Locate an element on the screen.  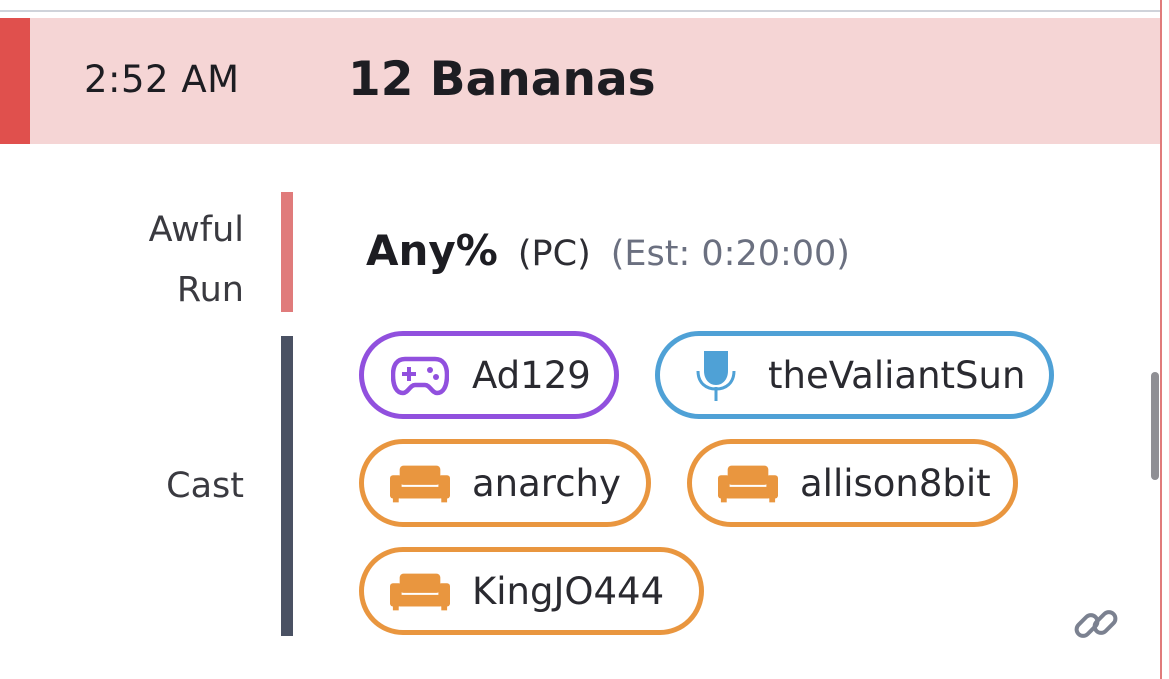
run-section-bar is located at coordinates (287, 252).